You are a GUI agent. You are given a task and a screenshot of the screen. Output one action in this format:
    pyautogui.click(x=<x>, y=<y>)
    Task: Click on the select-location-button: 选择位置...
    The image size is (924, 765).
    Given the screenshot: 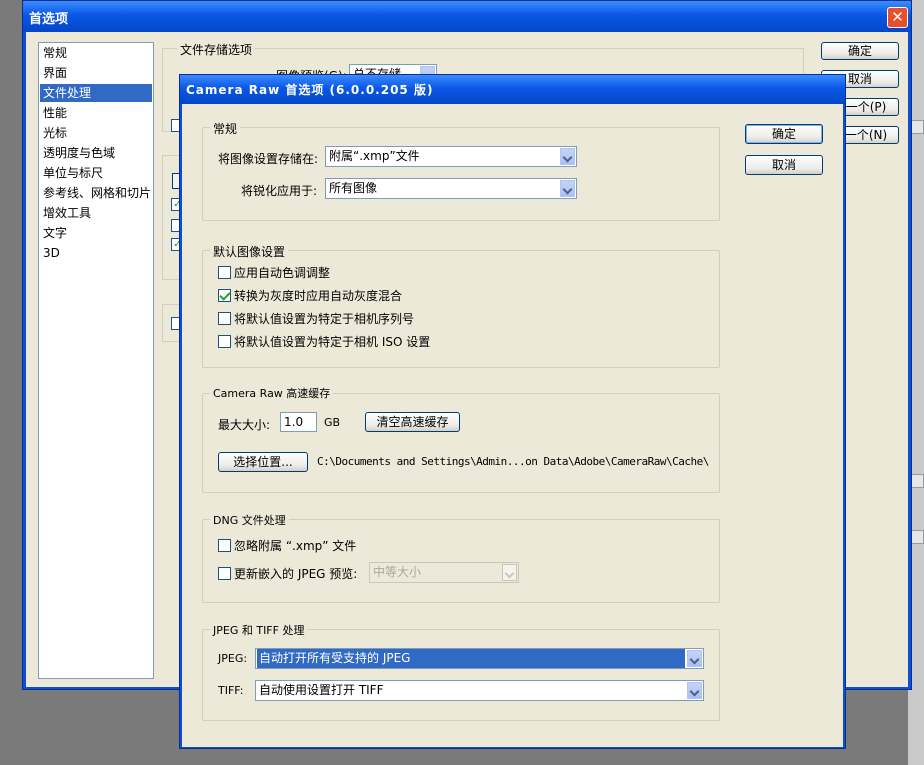 What is the action you would take?
    pyautogui.click(x=263, y=462)
    